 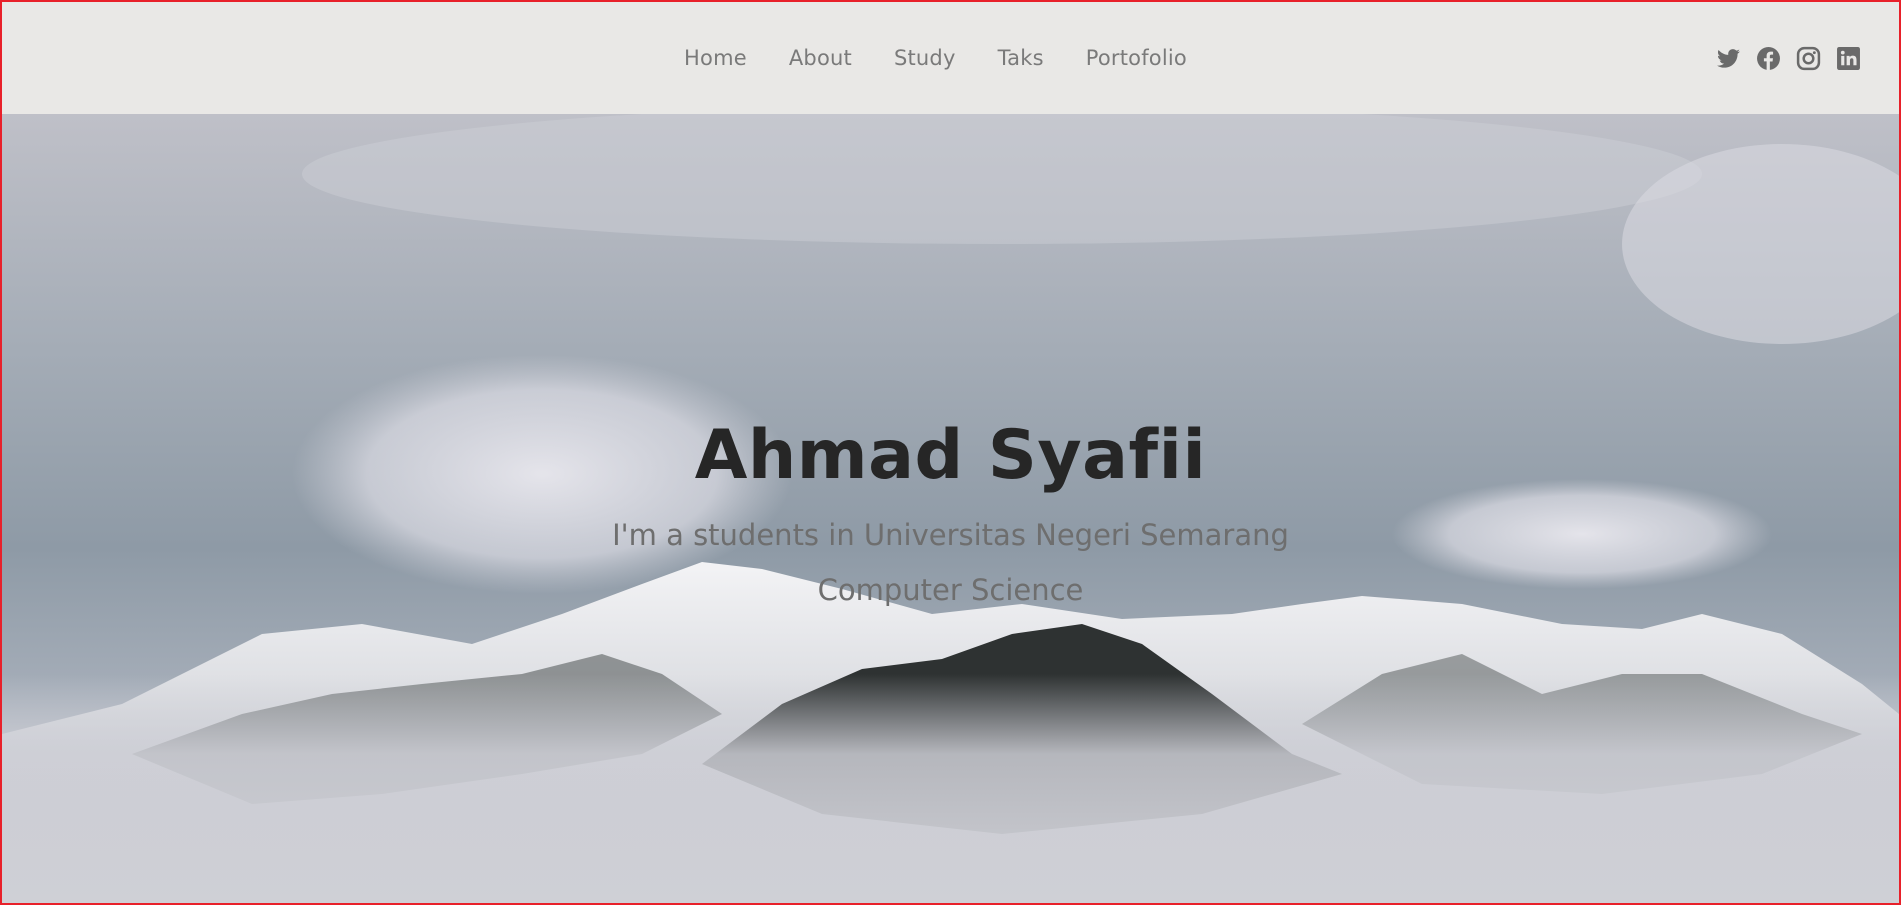 I want to click on nav-menu: Home About Study Taks Portofolio, so click(x=950, y=58).